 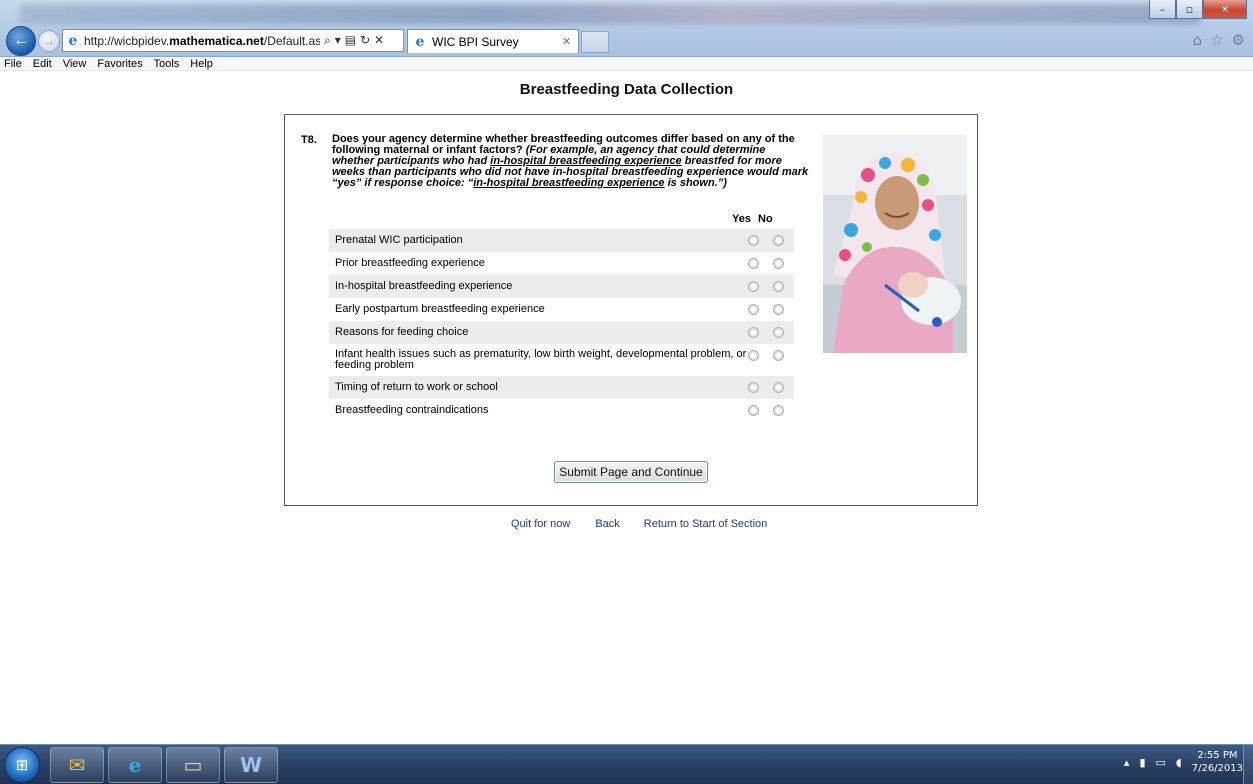 I want to click on favorites-star-icon: ☆, so click(x=1216, y=40).